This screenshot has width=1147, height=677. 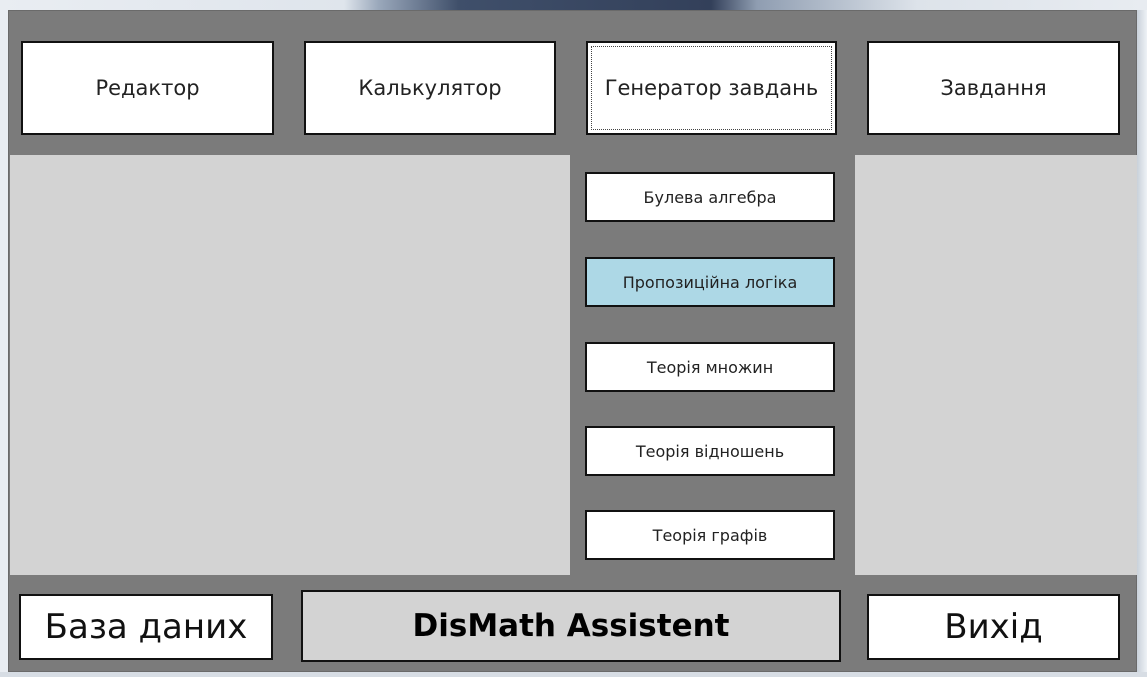 I want to click on task-generator-button-label: Генератор завдань, so click(x=711, y=88).